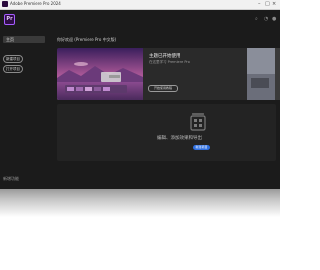 This screenshot has height=270, width=320. What do you see at coordinates (100, 74) in the screenshot?
I see `hero-image` at bounding box center [100, 74].